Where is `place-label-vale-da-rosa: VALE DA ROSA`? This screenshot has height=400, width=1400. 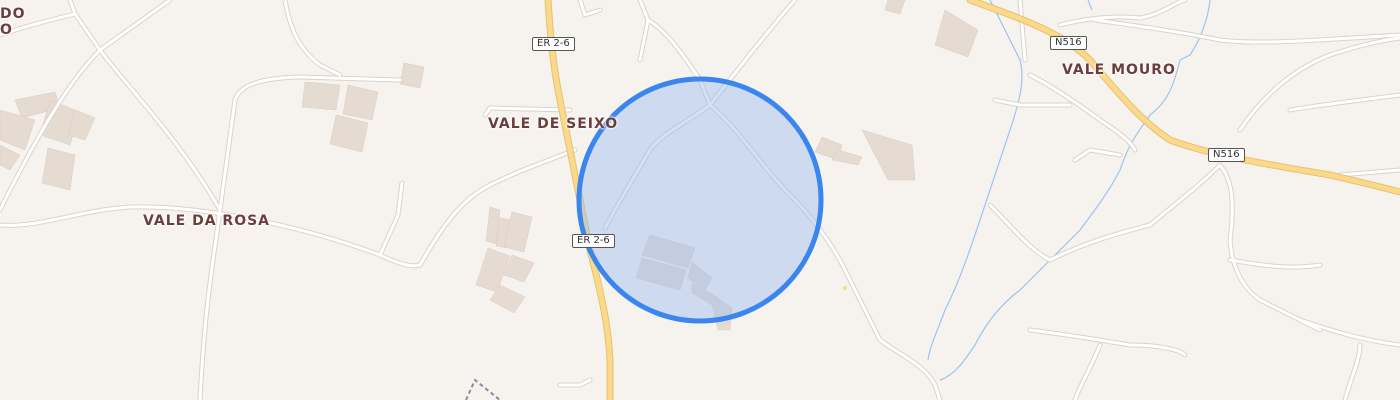
place-label-vale-da-rosa: VALE DA ROSA is located at coordinates (207, 221).